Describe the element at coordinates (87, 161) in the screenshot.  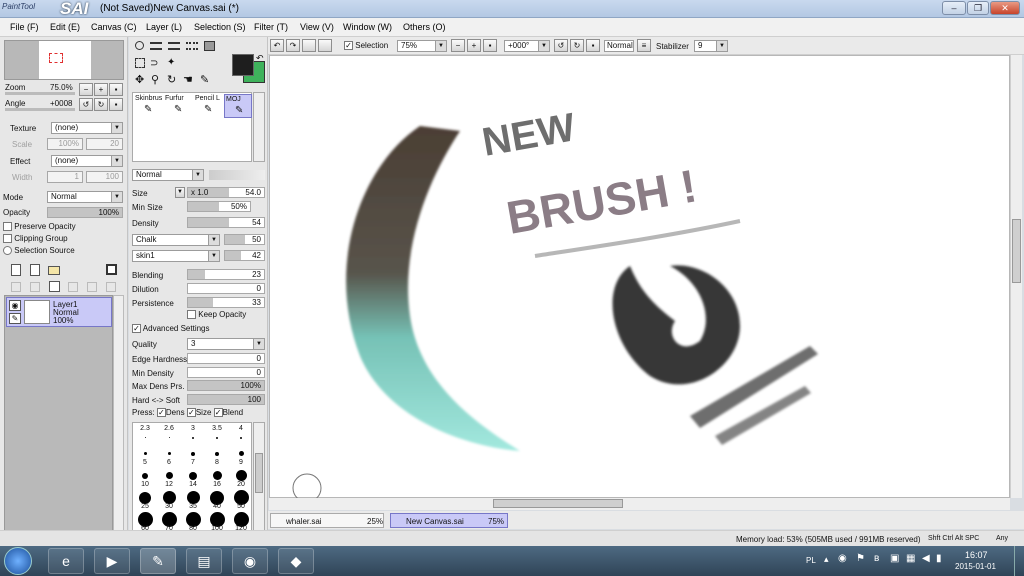
I see `effect-select: (none) ▼` at that location.